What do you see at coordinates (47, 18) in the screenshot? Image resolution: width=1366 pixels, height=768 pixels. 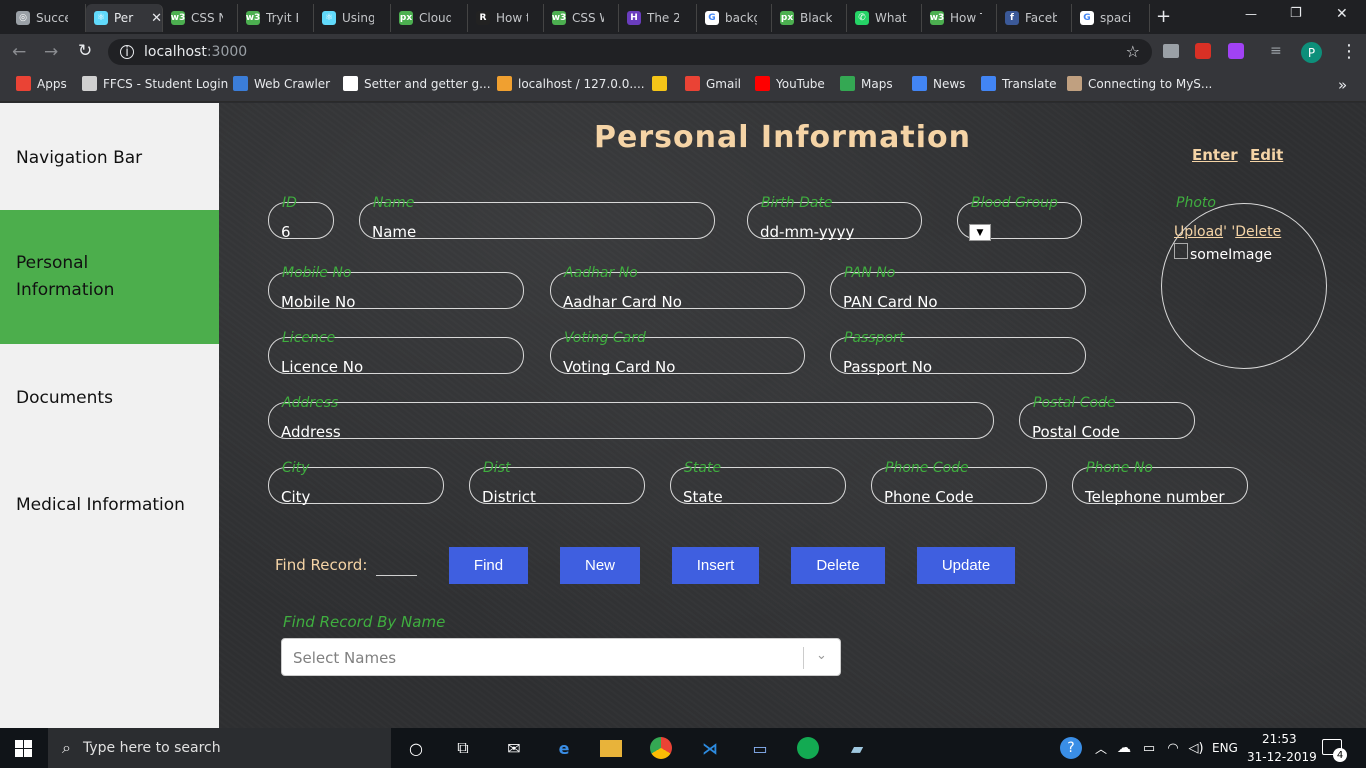 I see `browser-tab: ◎ Succes` at bounding box center [47, 18].